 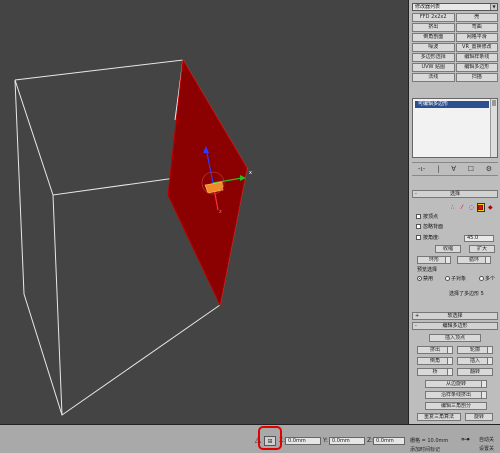 I want to click on modifier-stack: 可编辑多边形, so click(x=455, y=128).